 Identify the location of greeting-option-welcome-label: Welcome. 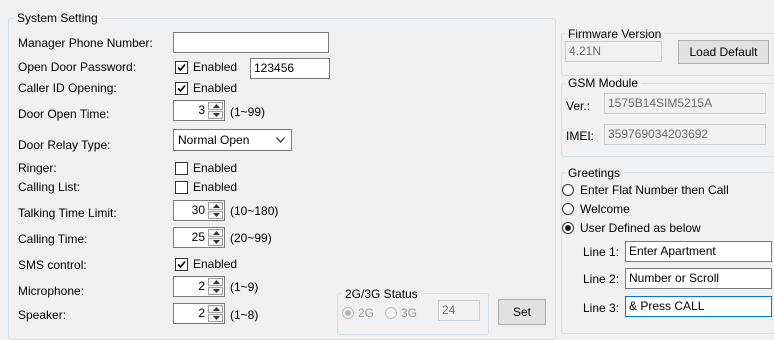
(605, 209).